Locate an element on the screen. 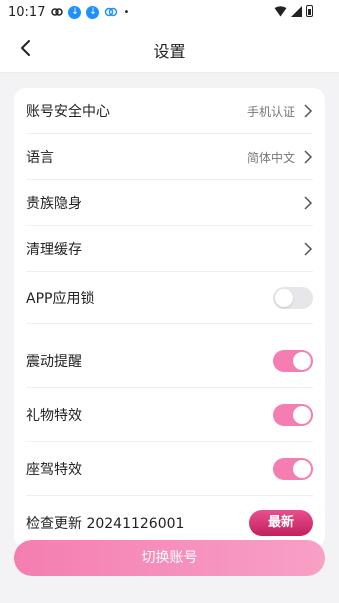  signal-icon is located at coordinates (296, 11).